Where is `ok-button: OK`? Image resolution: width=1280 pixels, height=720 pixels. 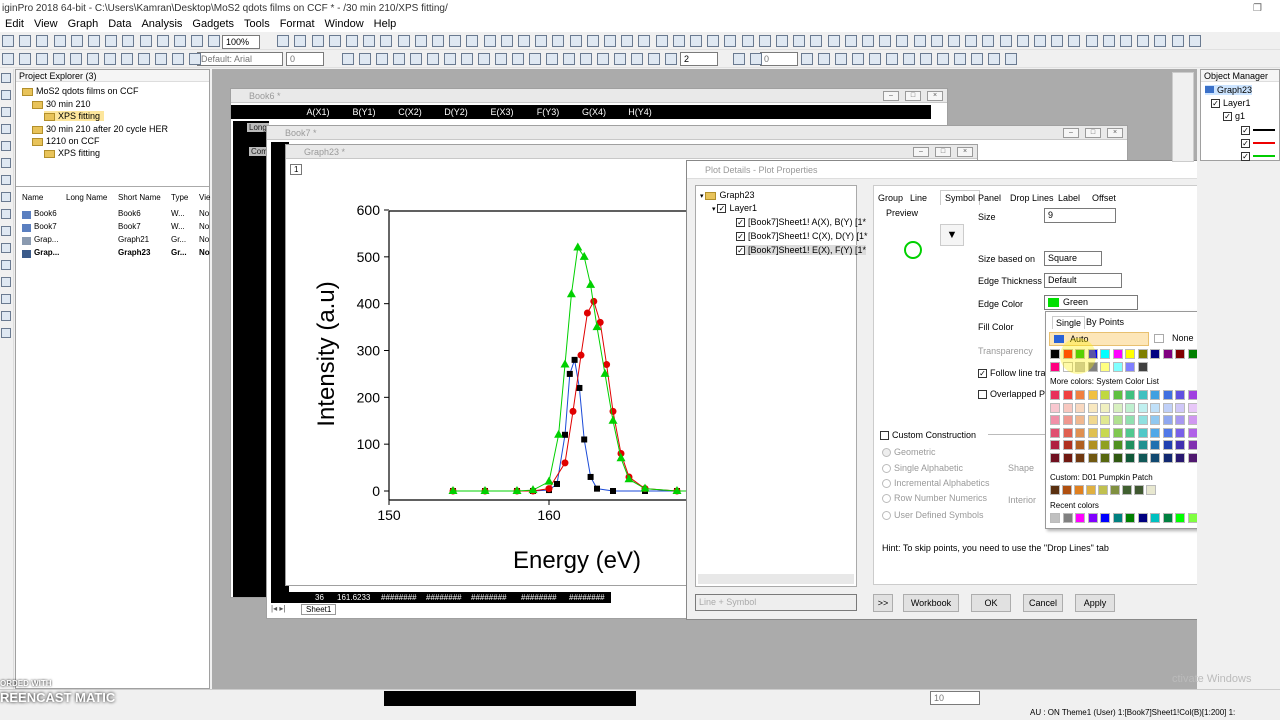 ok-button: OK is located at coordinates (991, 603).